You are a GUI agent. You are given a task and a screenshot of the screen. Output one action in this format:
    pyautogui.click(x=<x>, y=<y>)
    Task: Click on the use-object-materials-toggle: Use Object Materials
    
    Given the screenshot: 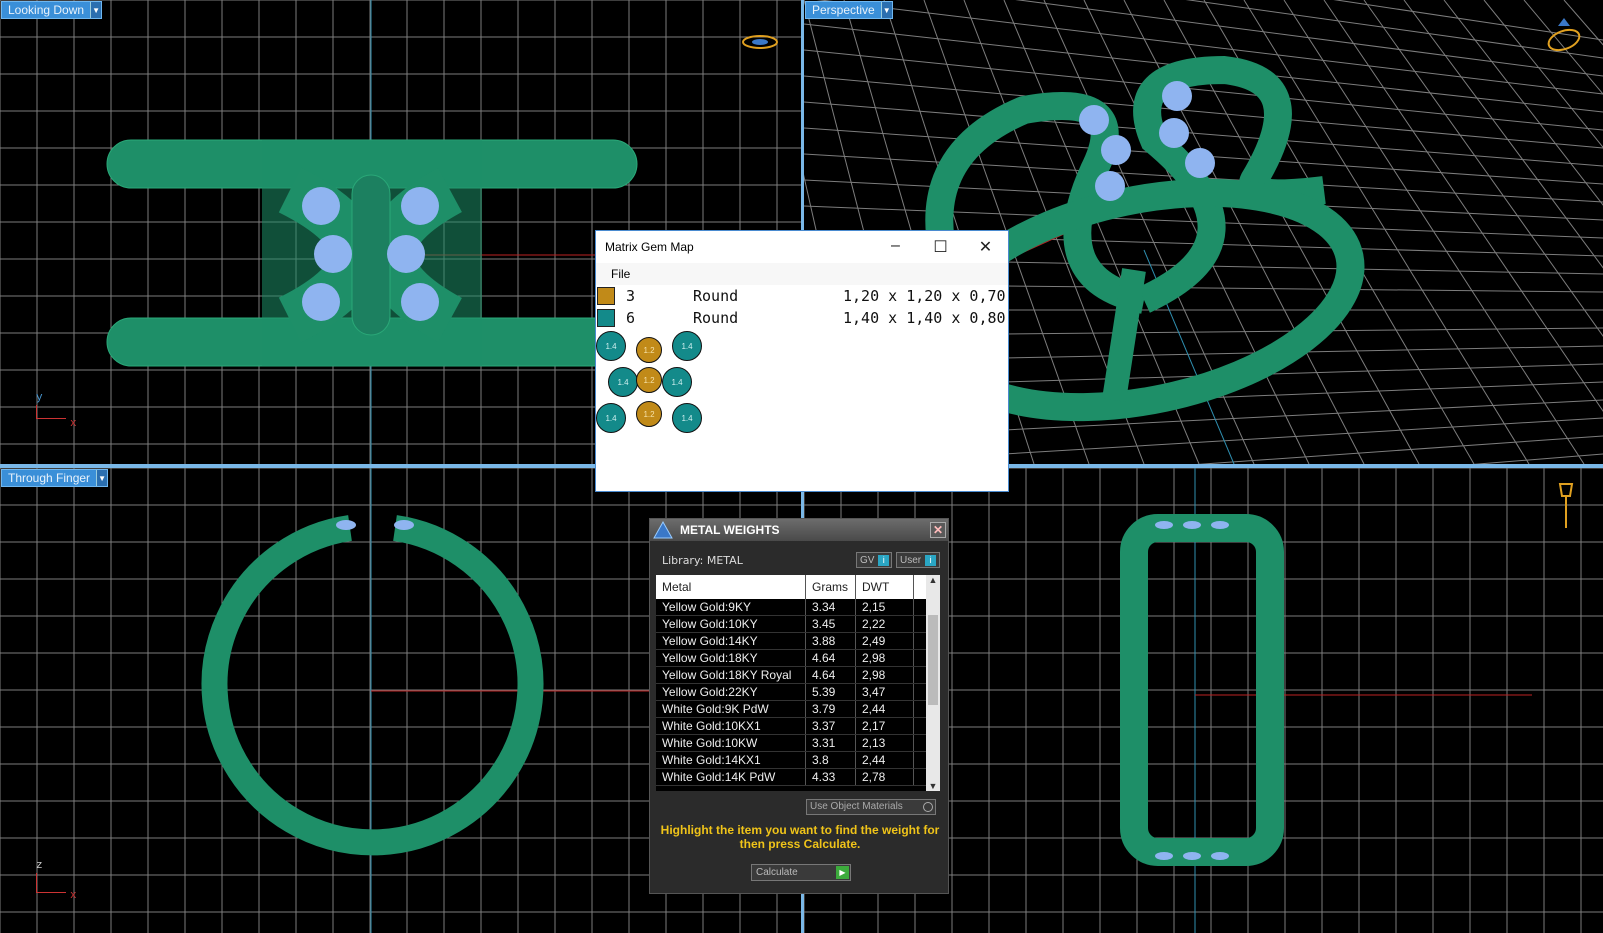 What is the action you would take?
    pyautogui.click(x=871, y=807)
    